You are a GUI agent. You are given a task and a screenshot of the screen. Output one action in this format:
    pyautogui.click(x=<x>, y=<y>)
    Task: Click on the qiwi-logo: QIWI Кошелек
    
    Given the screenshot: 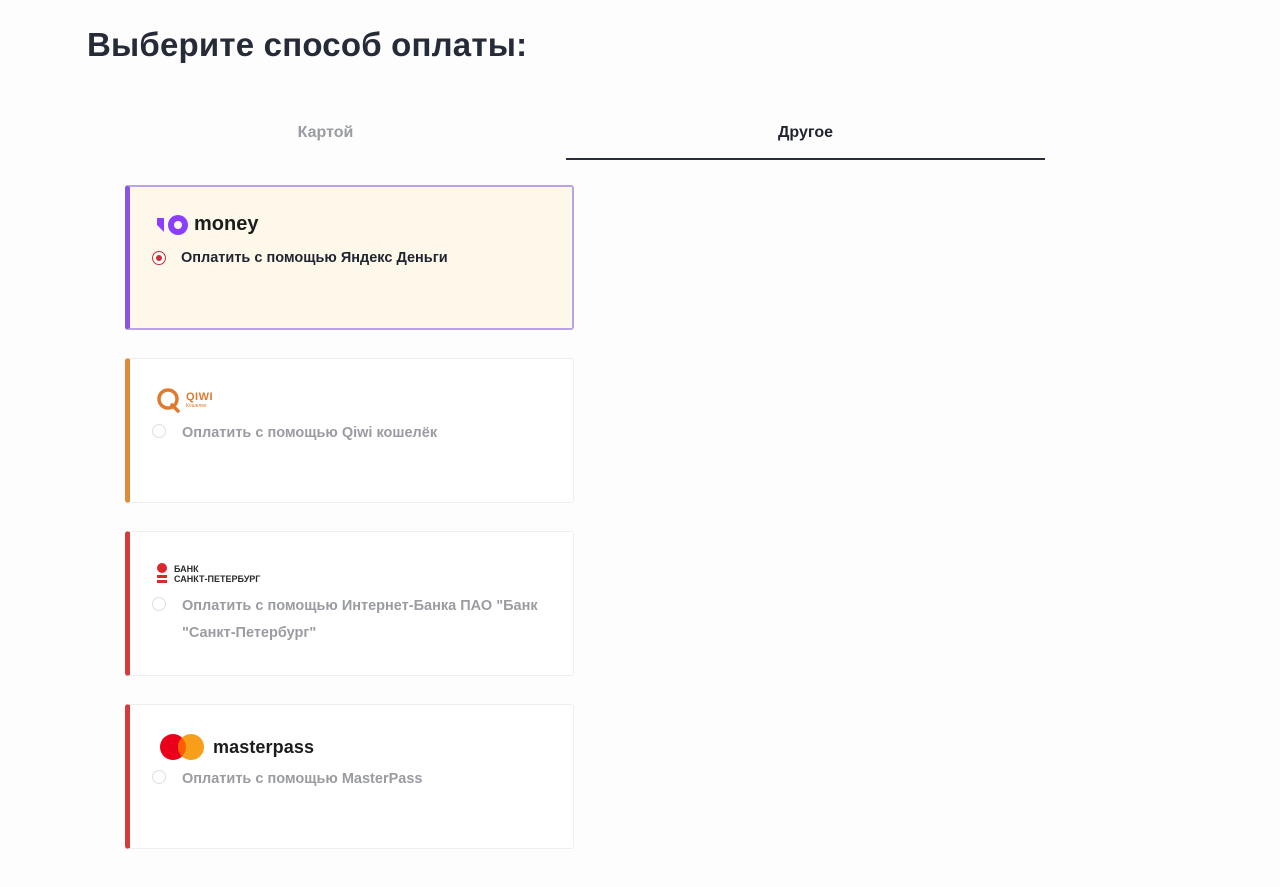 What is the action you would take?
    pyautogui.click(x=184, y=400)
    